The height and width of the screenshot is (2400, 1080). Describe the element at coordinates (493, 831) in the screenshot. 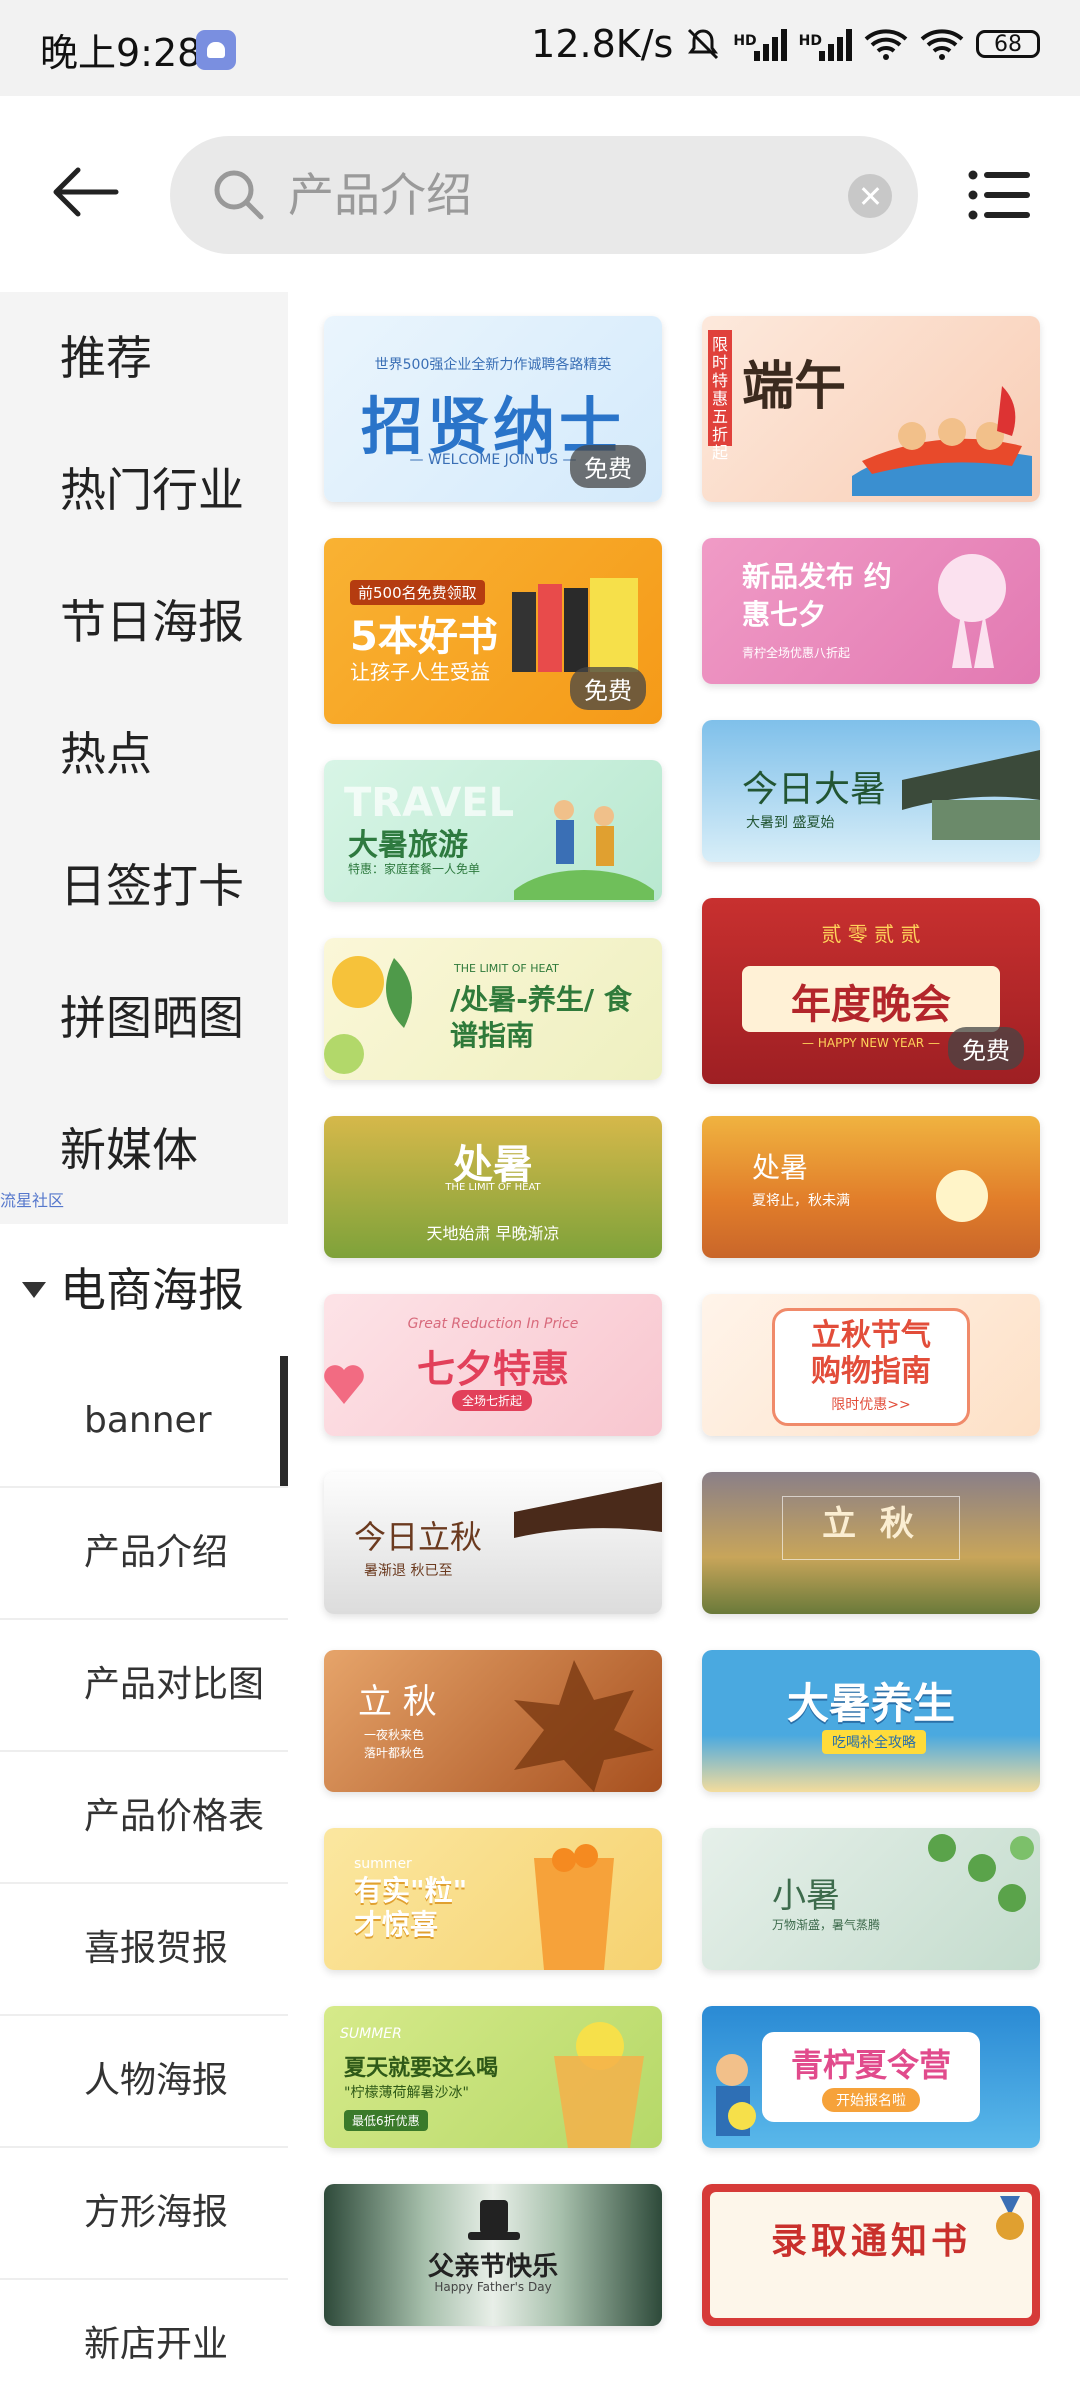

I see `template-card: TRAVEL 大暑旅游 特惠：家庭套餐一人免单` at that location.